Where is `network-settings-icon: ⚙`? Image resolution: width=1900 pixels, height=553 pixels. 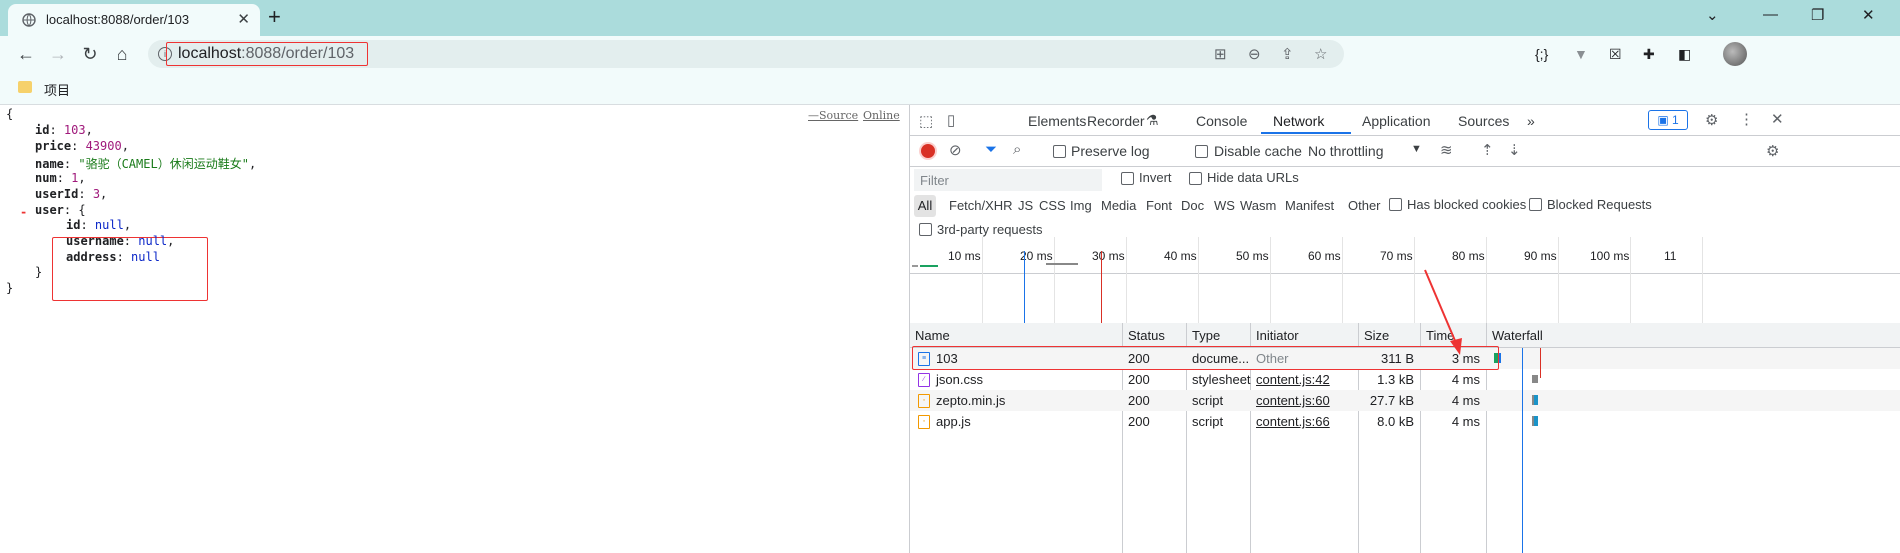 network-settings-icon: ⚙ is located at coordinates (1772, 151).